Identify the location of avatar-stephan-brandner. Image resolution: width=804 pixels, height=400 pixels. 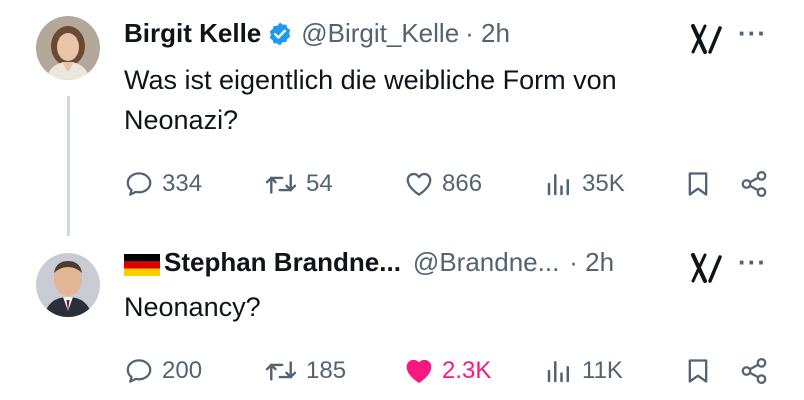
(68, 285).